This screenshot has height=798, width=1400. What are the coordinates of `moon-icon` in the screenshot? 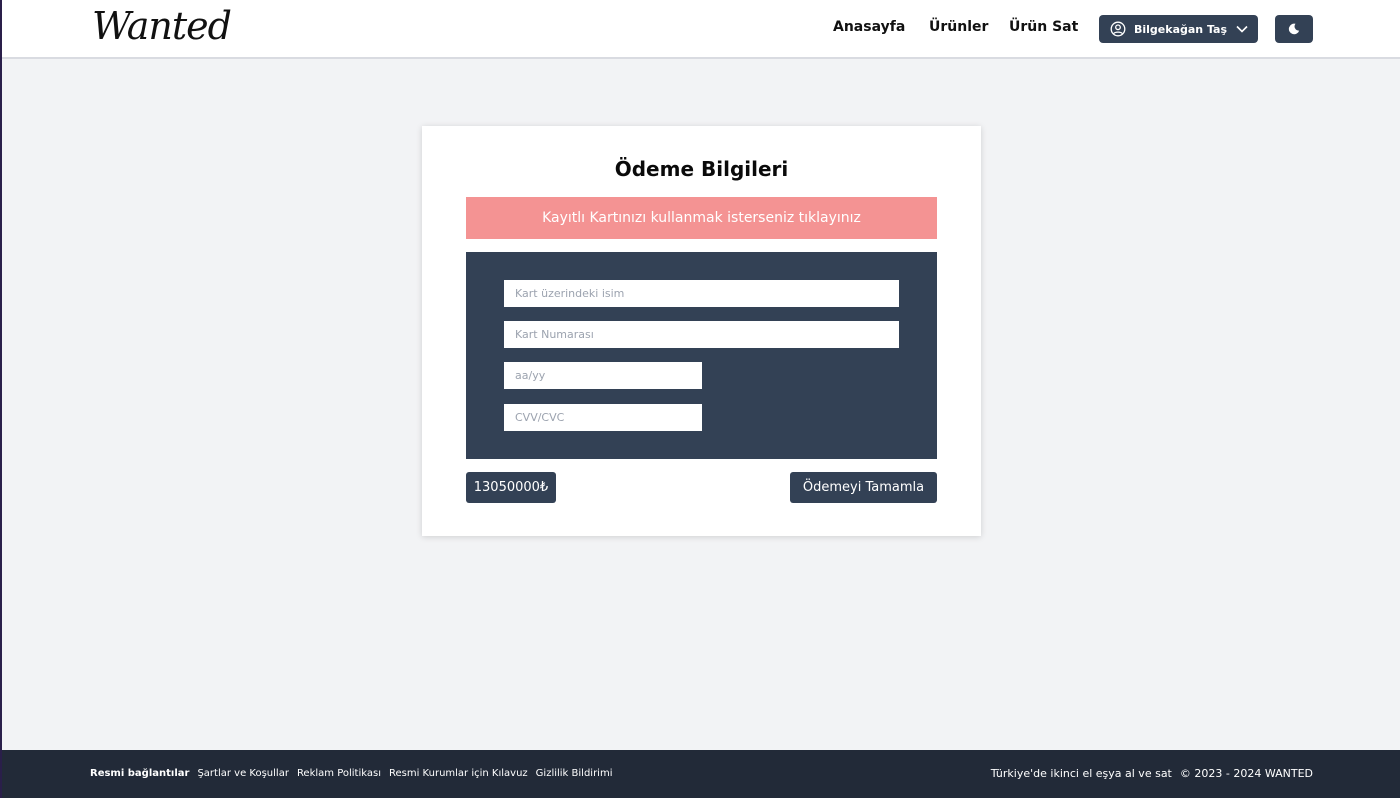 It's located at (1294, 29).